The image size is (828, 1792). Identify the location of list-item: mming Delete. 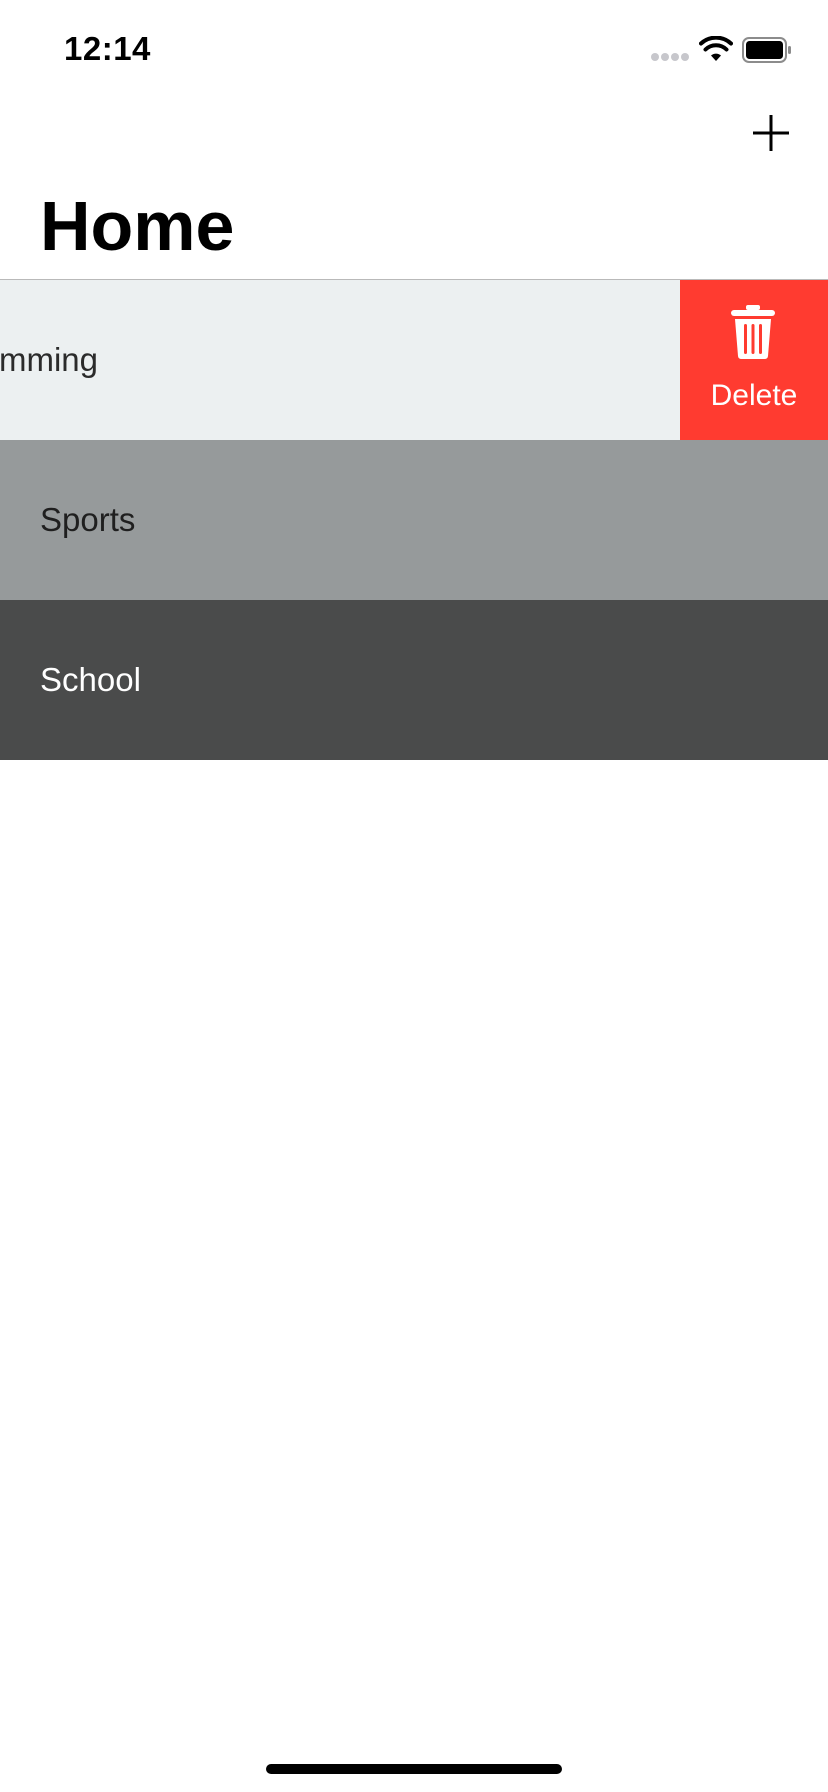
(414, 360).